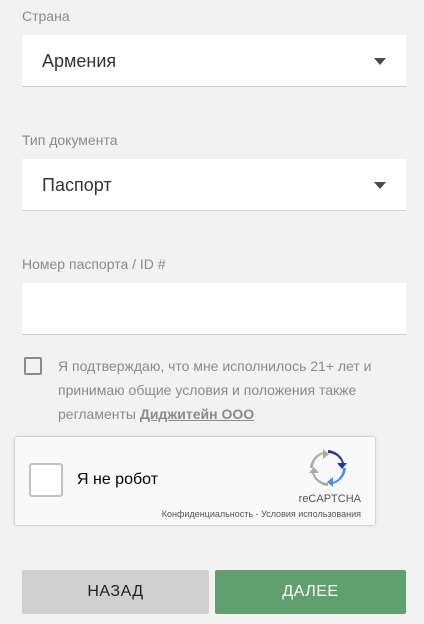 Image resolution: width=424 pixels, height=624 pixels. I want to click on terms-checkbox, so click(33, 366).